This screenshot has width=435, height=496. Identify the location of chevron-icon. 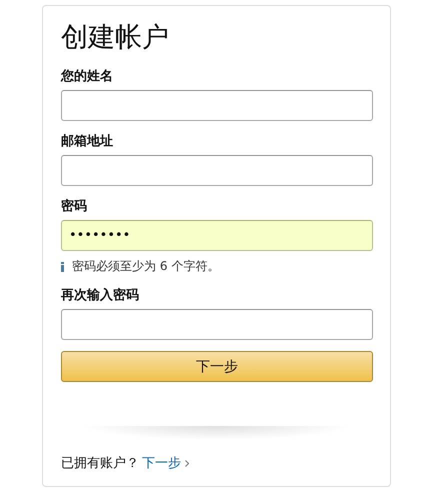
(187, 463).